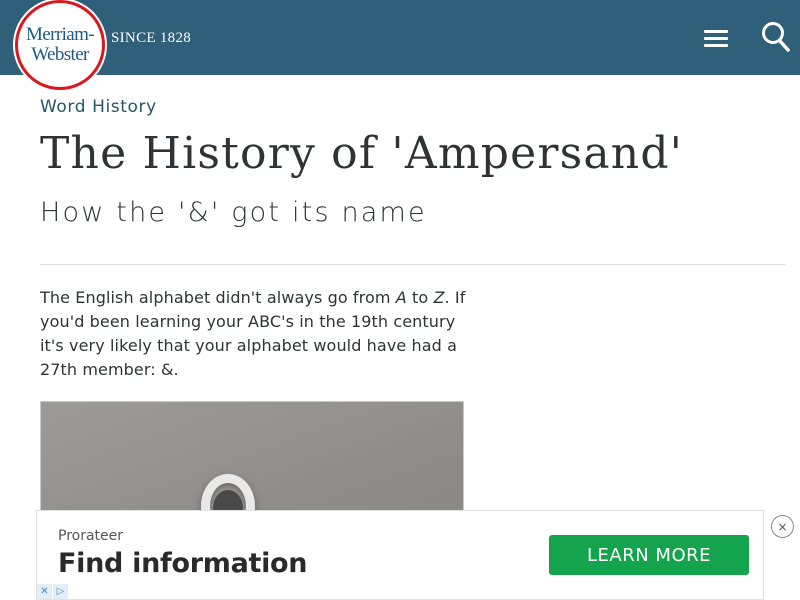  Describe the element at coordinates (401, 297) in the screenshot. I see `letter-a: A` at that location.